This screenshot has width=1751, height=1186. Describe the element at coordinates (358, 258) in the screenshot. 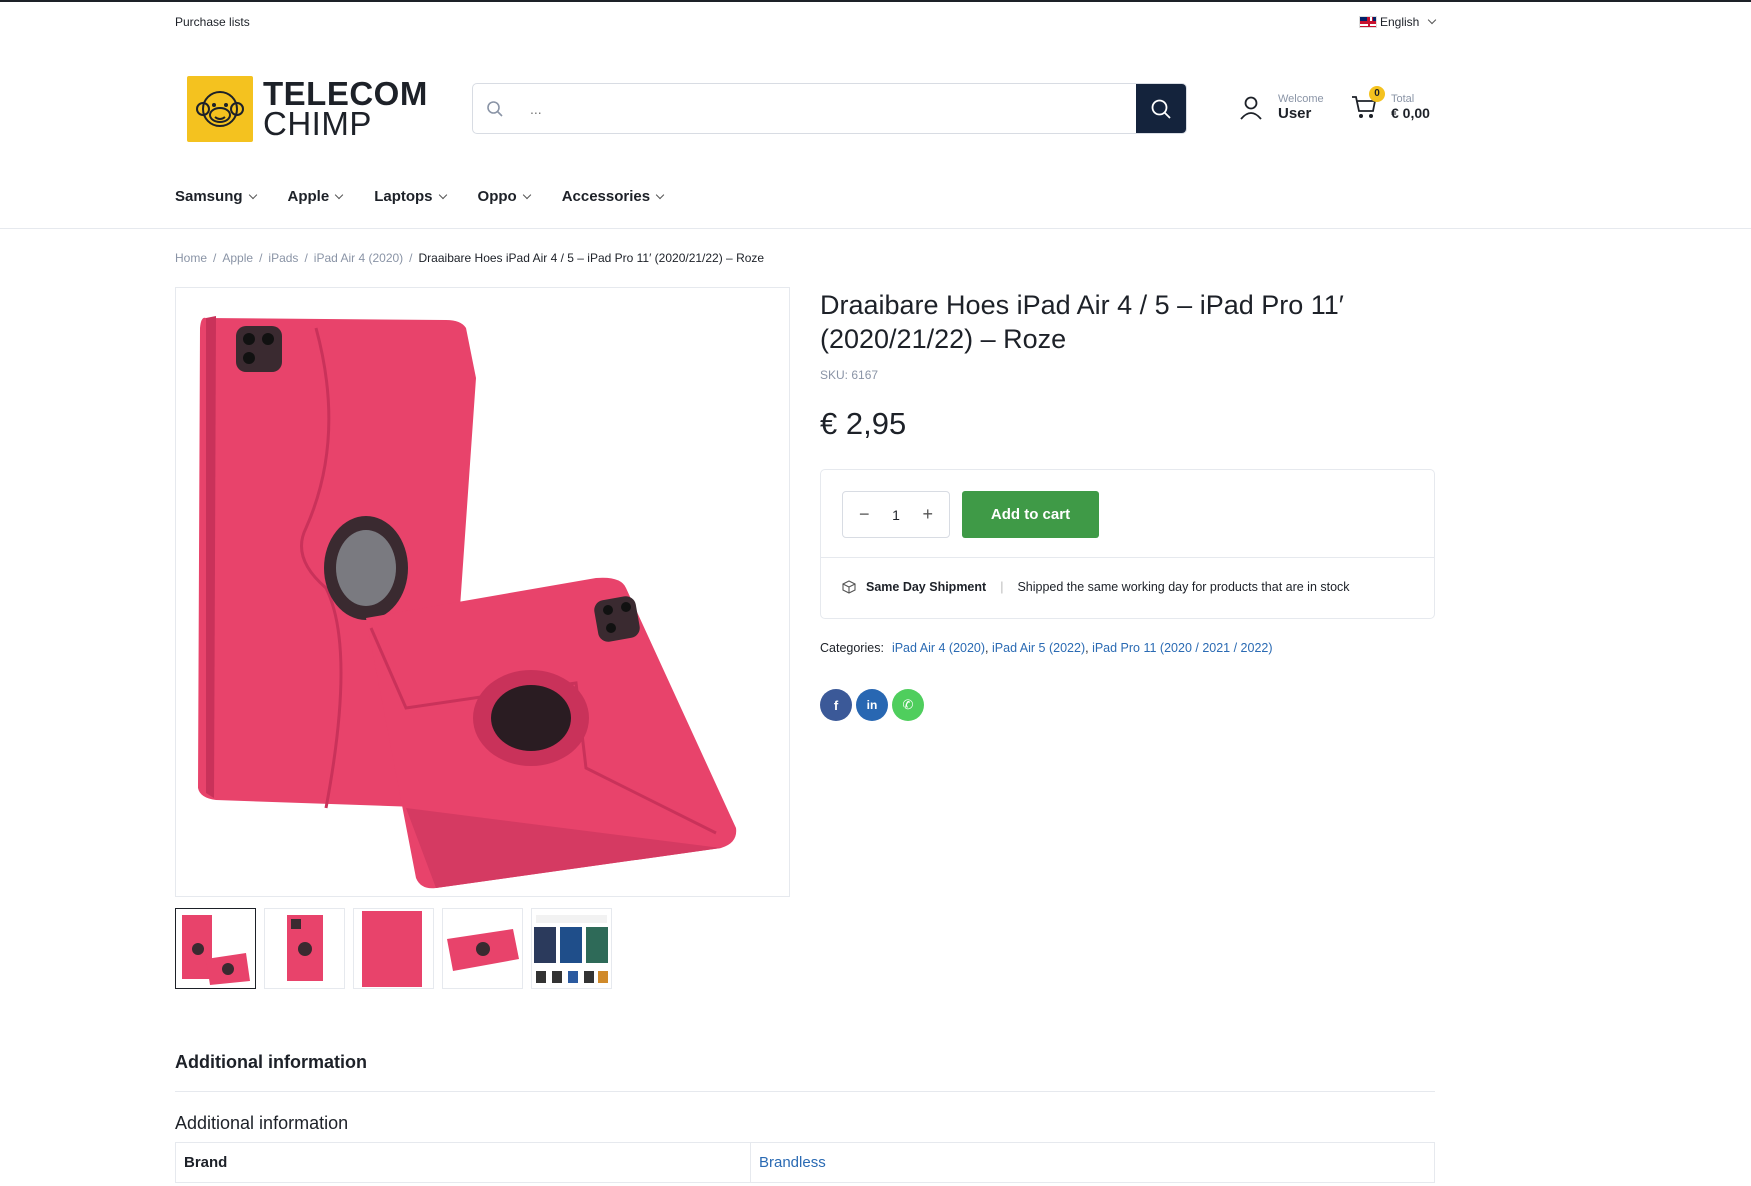

I see `breadcrumb-ipad-air-4: iPad Air 4 (2020)` at that location.